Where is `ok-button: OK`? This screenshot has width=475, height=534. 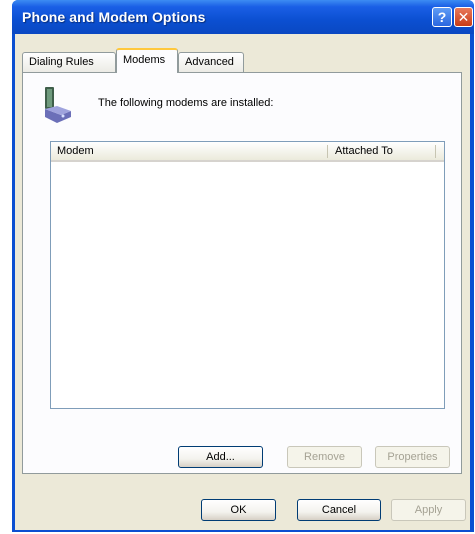
ok-button: OK is located at coordinates (238, 510).